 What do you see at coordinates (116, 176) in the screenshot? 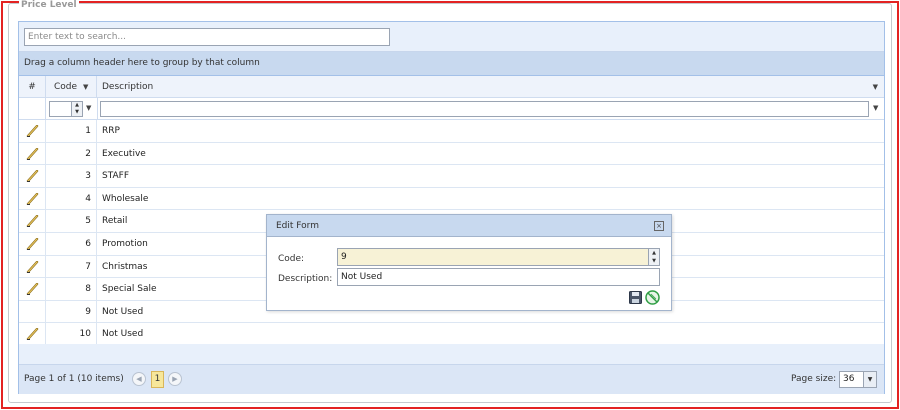
I see `row-description: STAFF` at bounding box center [116, 176].